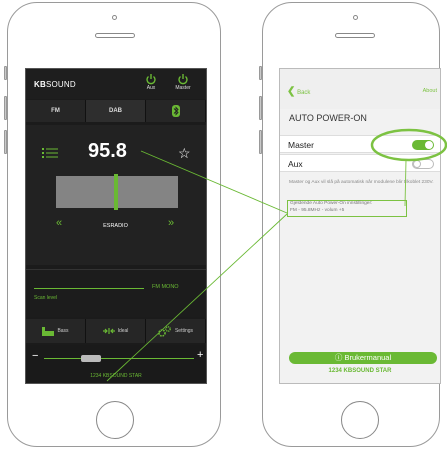 Image resolution: width=447 pixels, height=449 pixels. What do you see at coordinates (328, 118) in the screenshot?
I see `page-title: AUTO POWER-ON` at bounding box center [328, 118].